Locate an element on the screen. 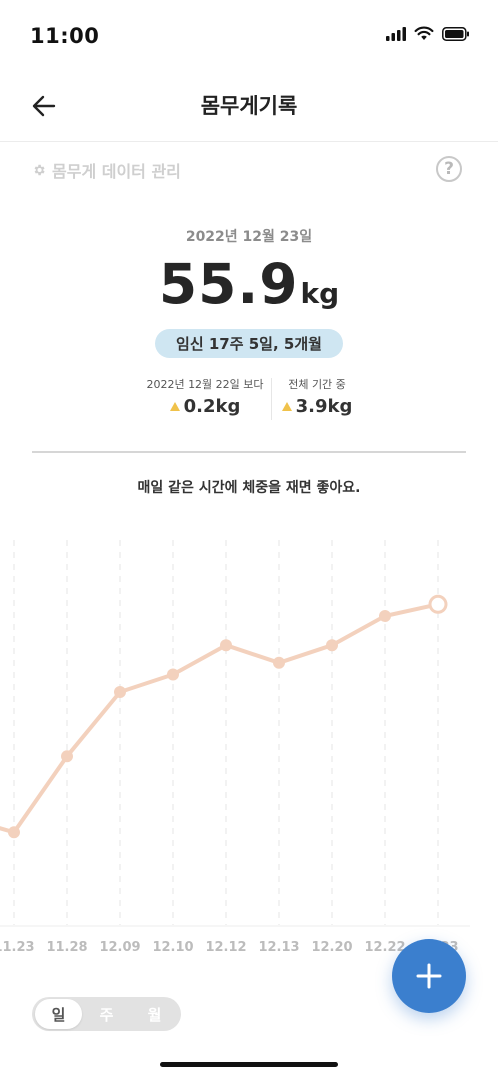 The image size is (498, 1080). plus-icon is located at coordinates (429, 976).